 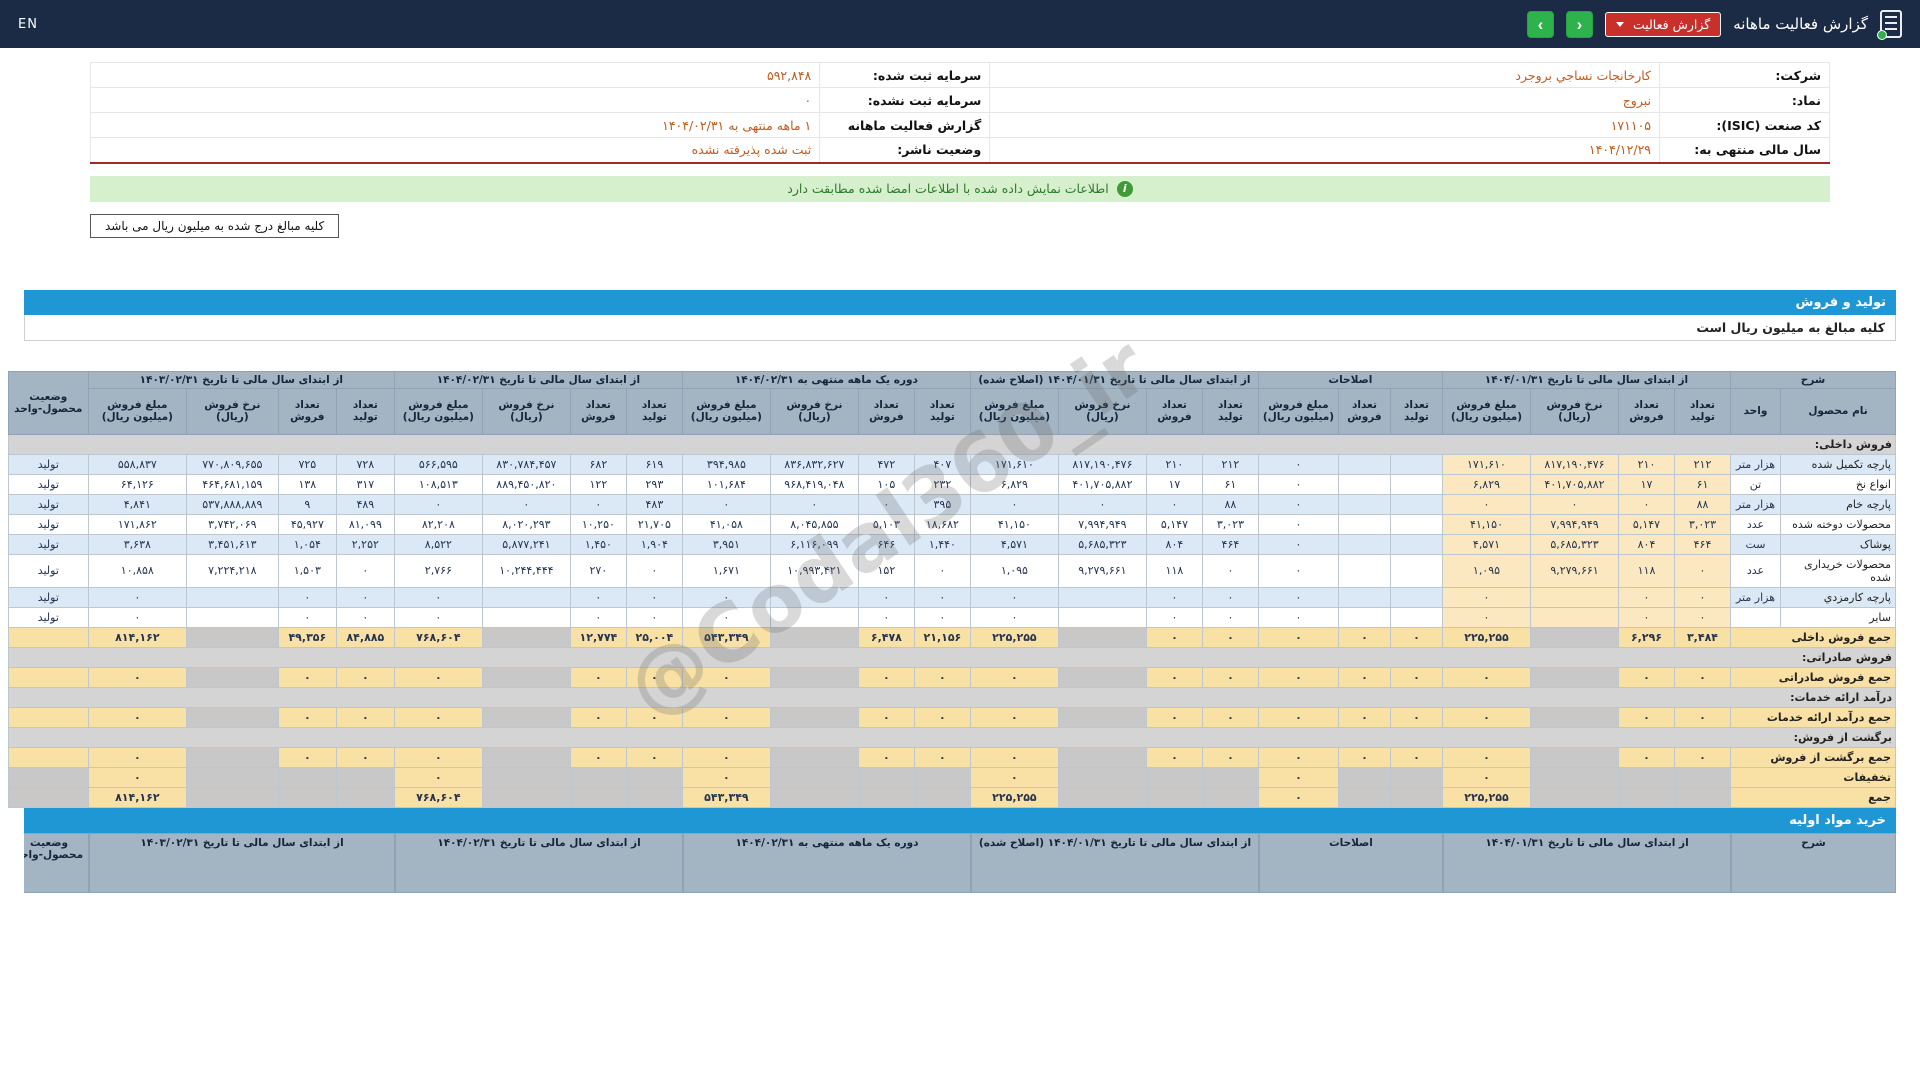 I want to click on value-cell: ۸۸, so click(x=1702, y=504).